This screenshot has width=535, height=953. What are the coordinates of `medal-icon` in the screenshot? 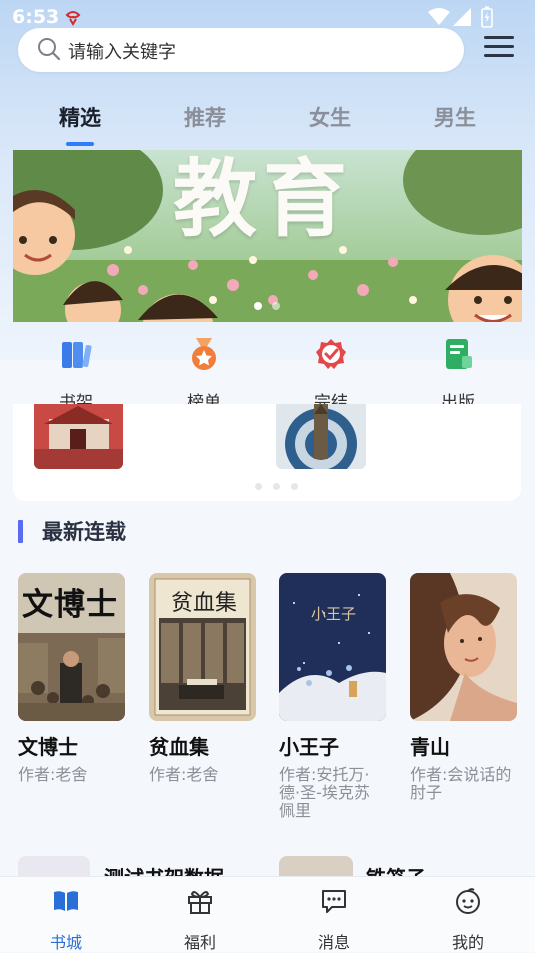 It's located at (204, 354).